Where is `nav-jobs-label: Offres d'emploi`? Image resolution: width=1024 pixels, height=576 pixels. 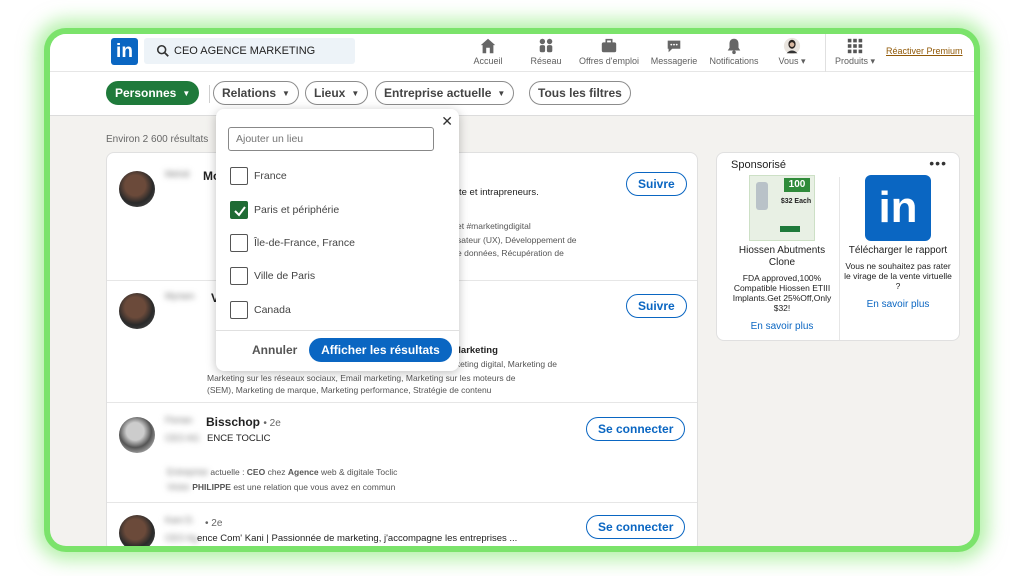
nav-jobs-label: Offres d'emploi is located at coordinates (609, 61).